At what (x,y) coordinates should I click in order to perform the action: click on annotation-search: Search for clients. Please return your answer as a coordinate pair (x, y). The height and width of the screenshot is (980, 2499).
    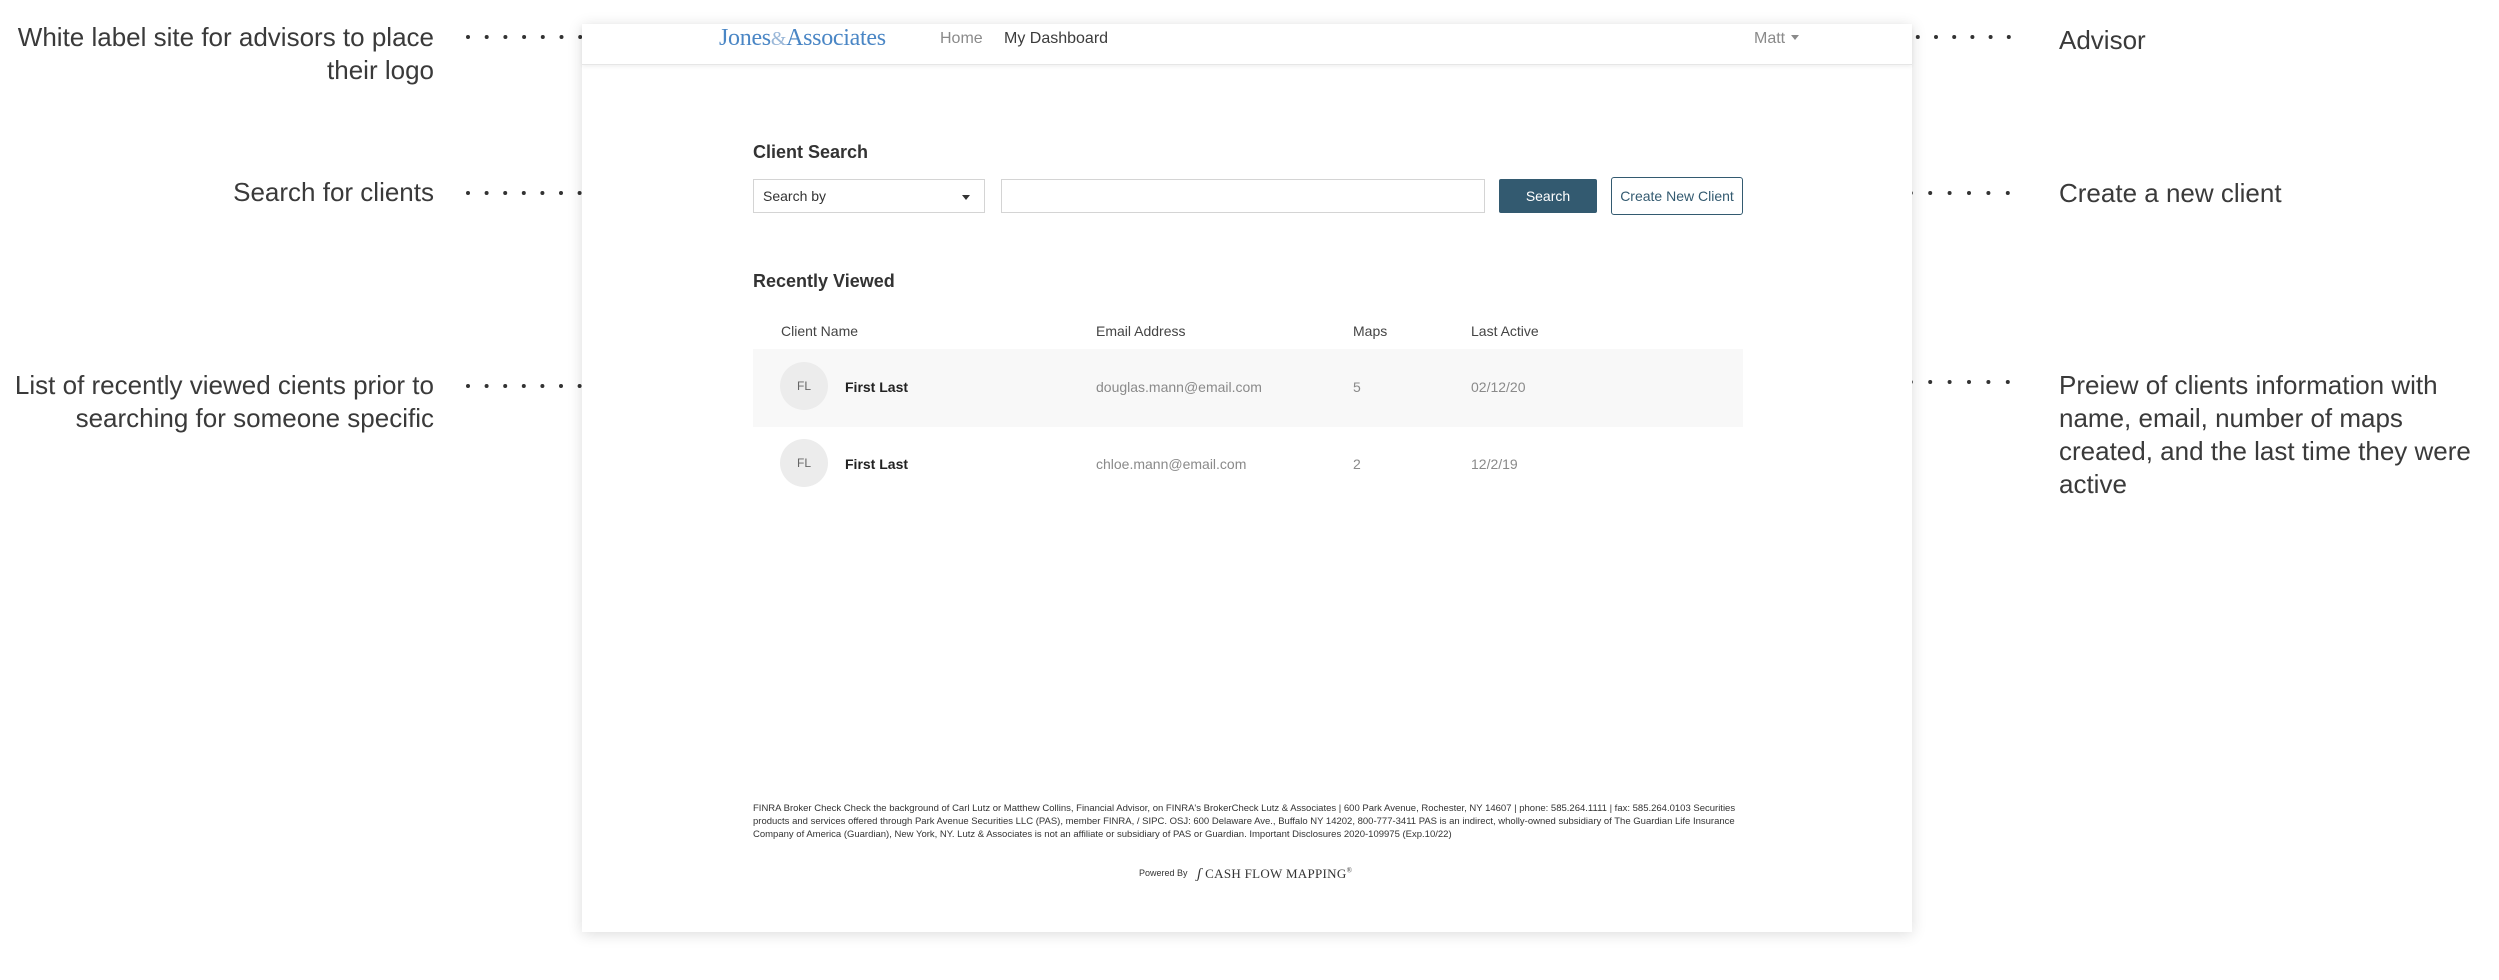
    Looking at the image, I should click on (333, 192).